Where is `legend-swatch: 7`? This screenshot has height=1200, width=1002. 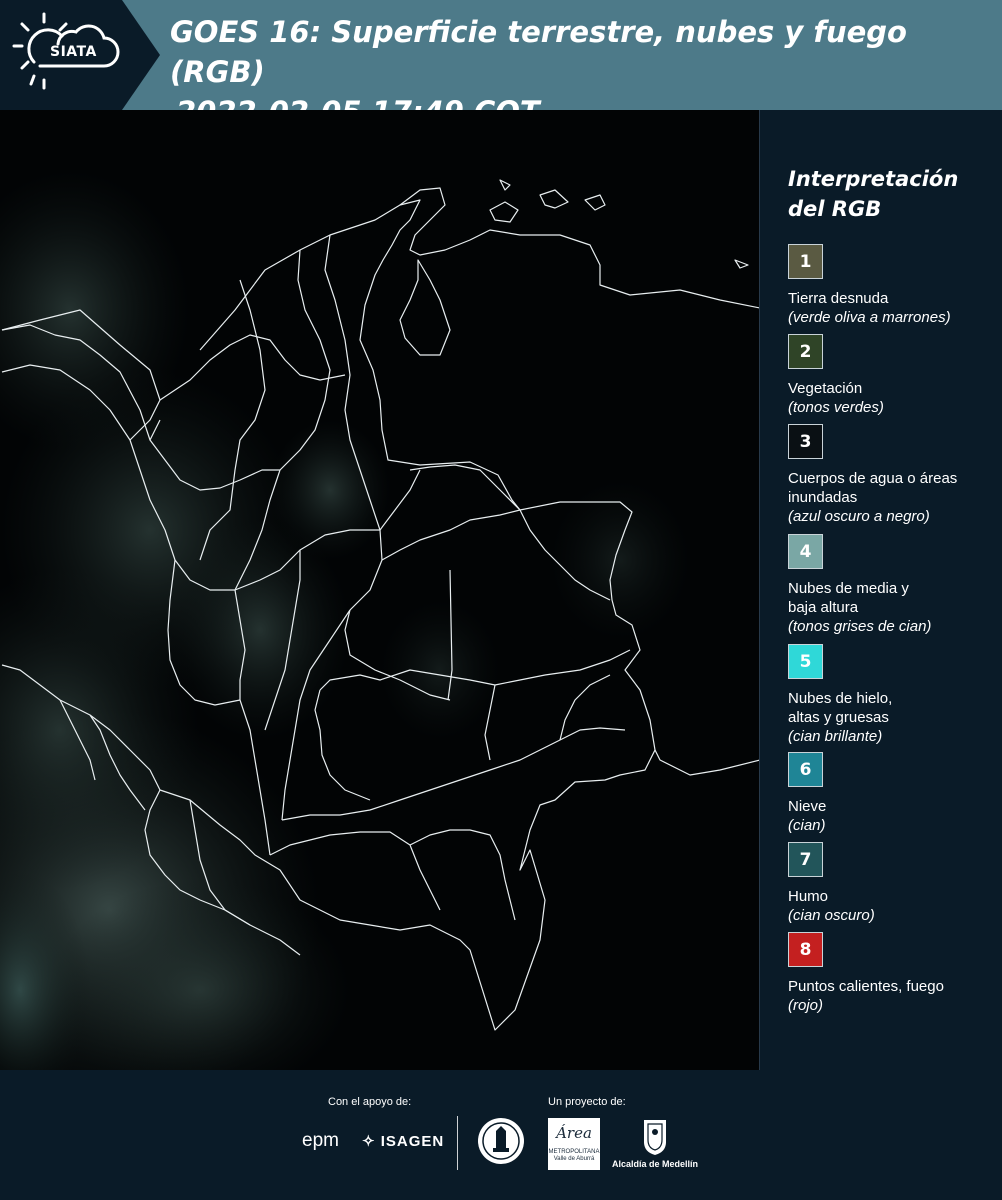
legend-swatch: 7 is located at coordinates (805, 859).